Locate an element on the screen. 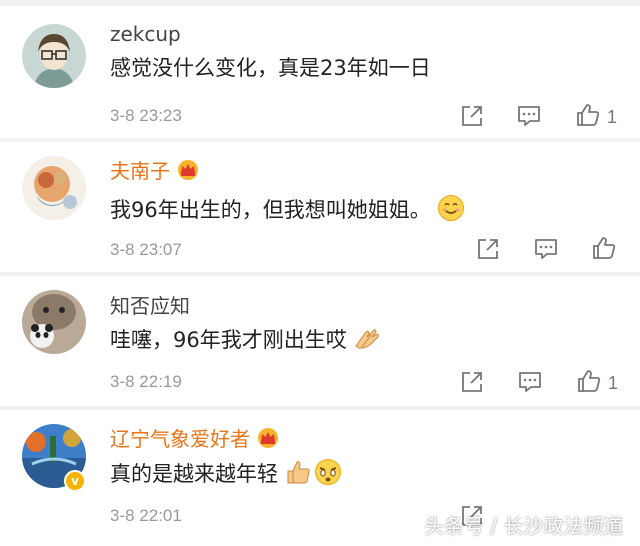 The image size is (640, 546). username-text: 辽宁气象爱好者 is located at coordinates (180, 439).